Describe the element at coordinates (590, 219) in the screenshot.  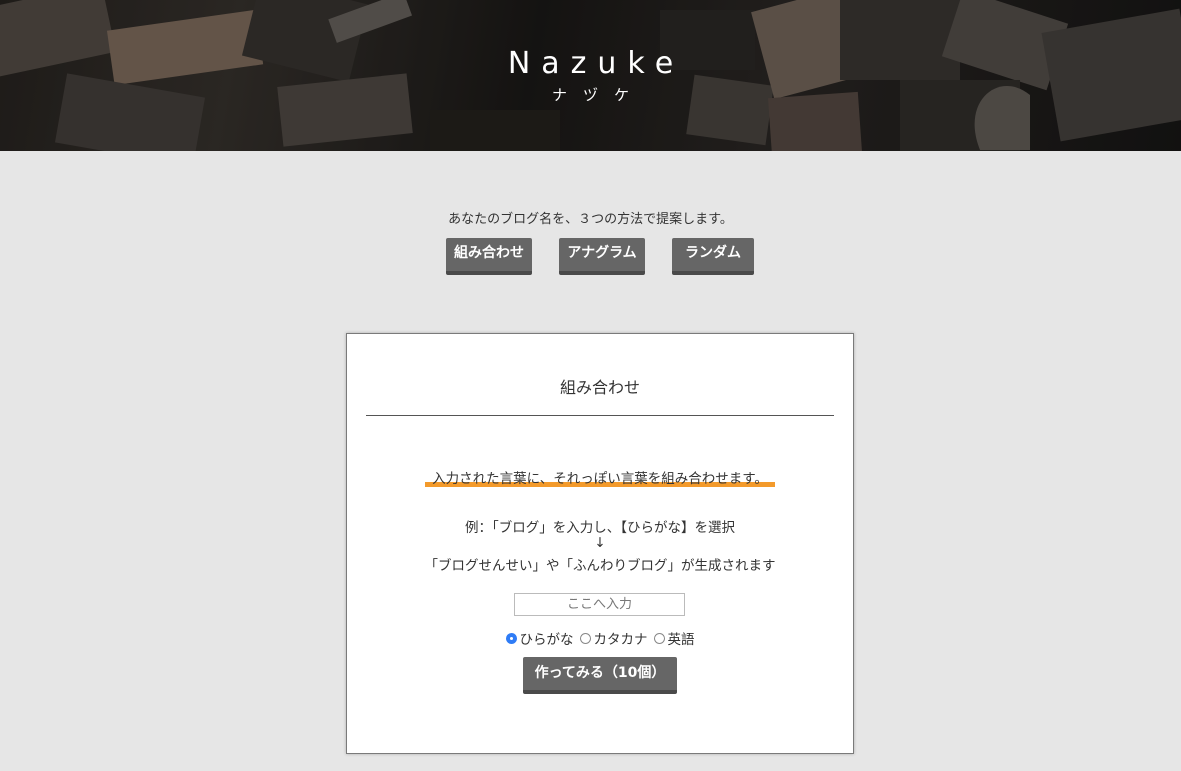
I see `intro-text: あなたのブログ名を、３つの方法で提案します。` at that location.